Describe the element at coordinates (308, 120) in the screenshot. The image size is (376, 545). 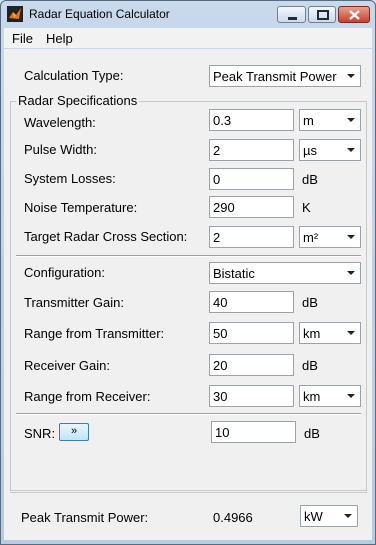
I see `wavelength-unit: m` at that location.